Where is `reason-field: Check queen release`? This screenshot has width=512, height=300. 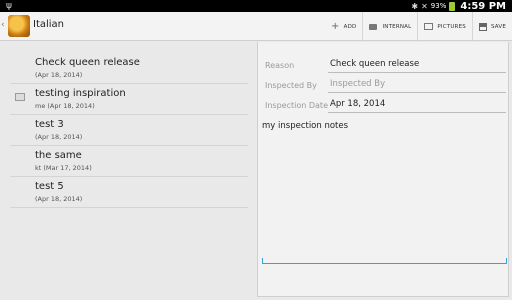
reason-field: Check queen release is located at coordinates (417, 66).